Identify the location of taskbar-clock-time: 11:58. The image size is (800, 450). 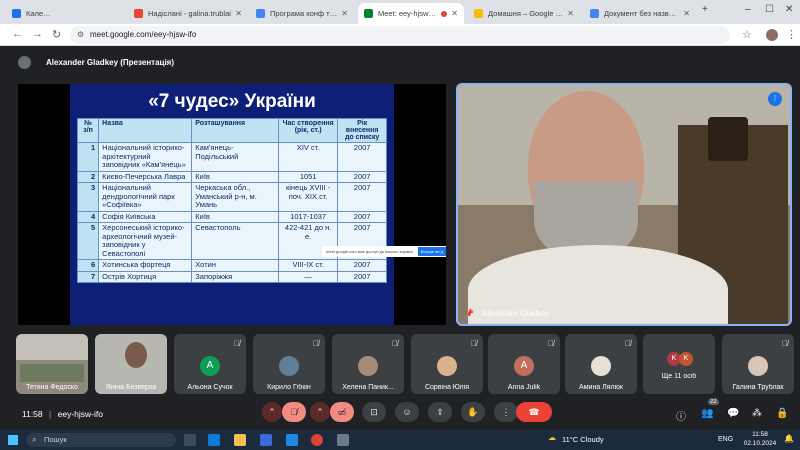
(760, 434).